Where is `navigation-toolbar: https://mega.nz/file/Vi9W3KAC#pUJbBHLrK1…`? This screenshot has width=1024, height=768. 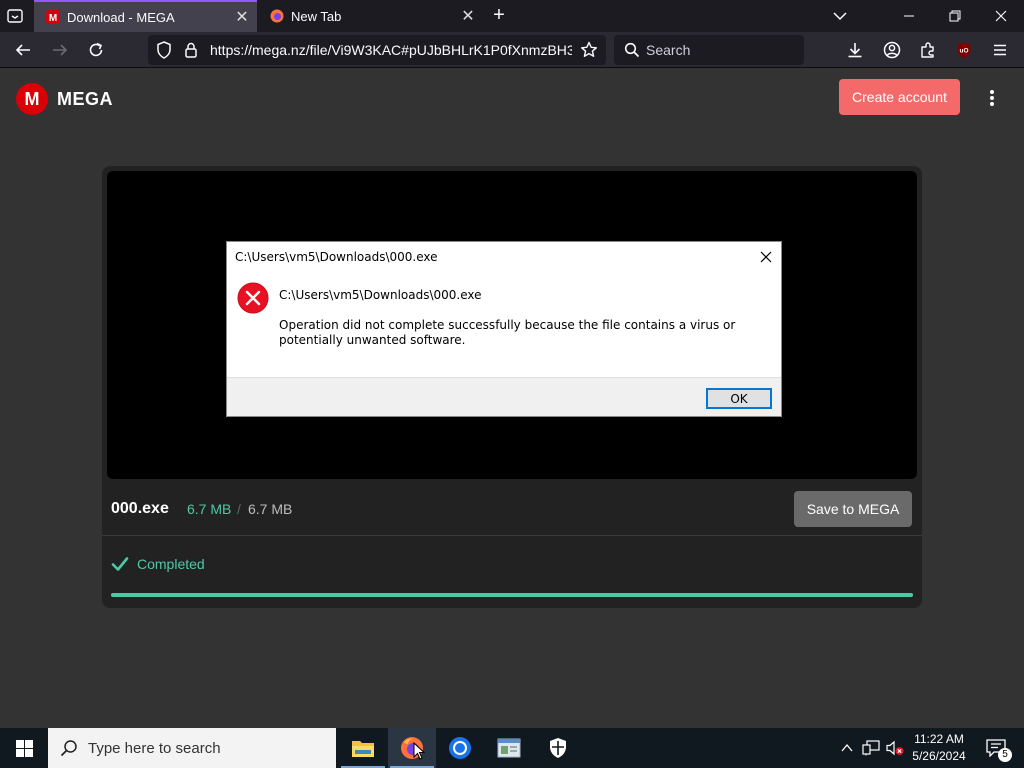 navigation-toolbar: https://mega.nz/file/Vi9W3KAC#pUJbBHLrK1… is located at coordinates (512, 50).